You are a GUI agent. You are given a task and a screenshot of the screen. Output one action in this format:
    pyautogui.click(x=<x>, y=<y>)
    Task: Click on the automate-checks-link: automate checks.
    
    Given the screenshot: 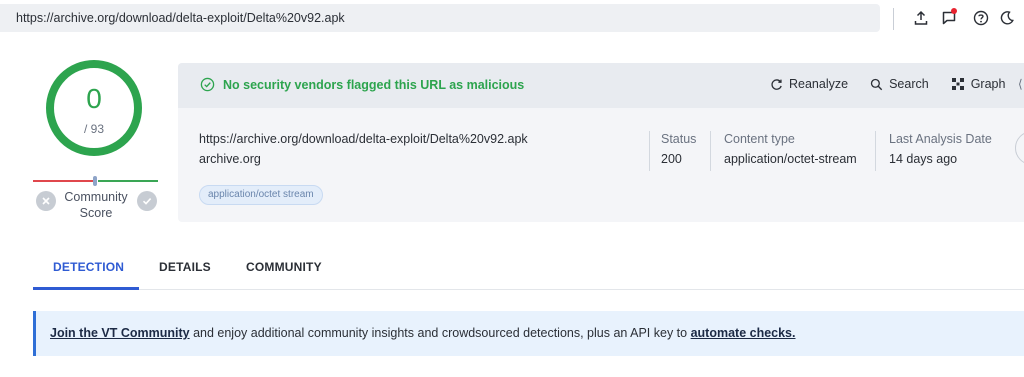 What is the action you would take?
    pyautogui.click(x=743, y=333)
    